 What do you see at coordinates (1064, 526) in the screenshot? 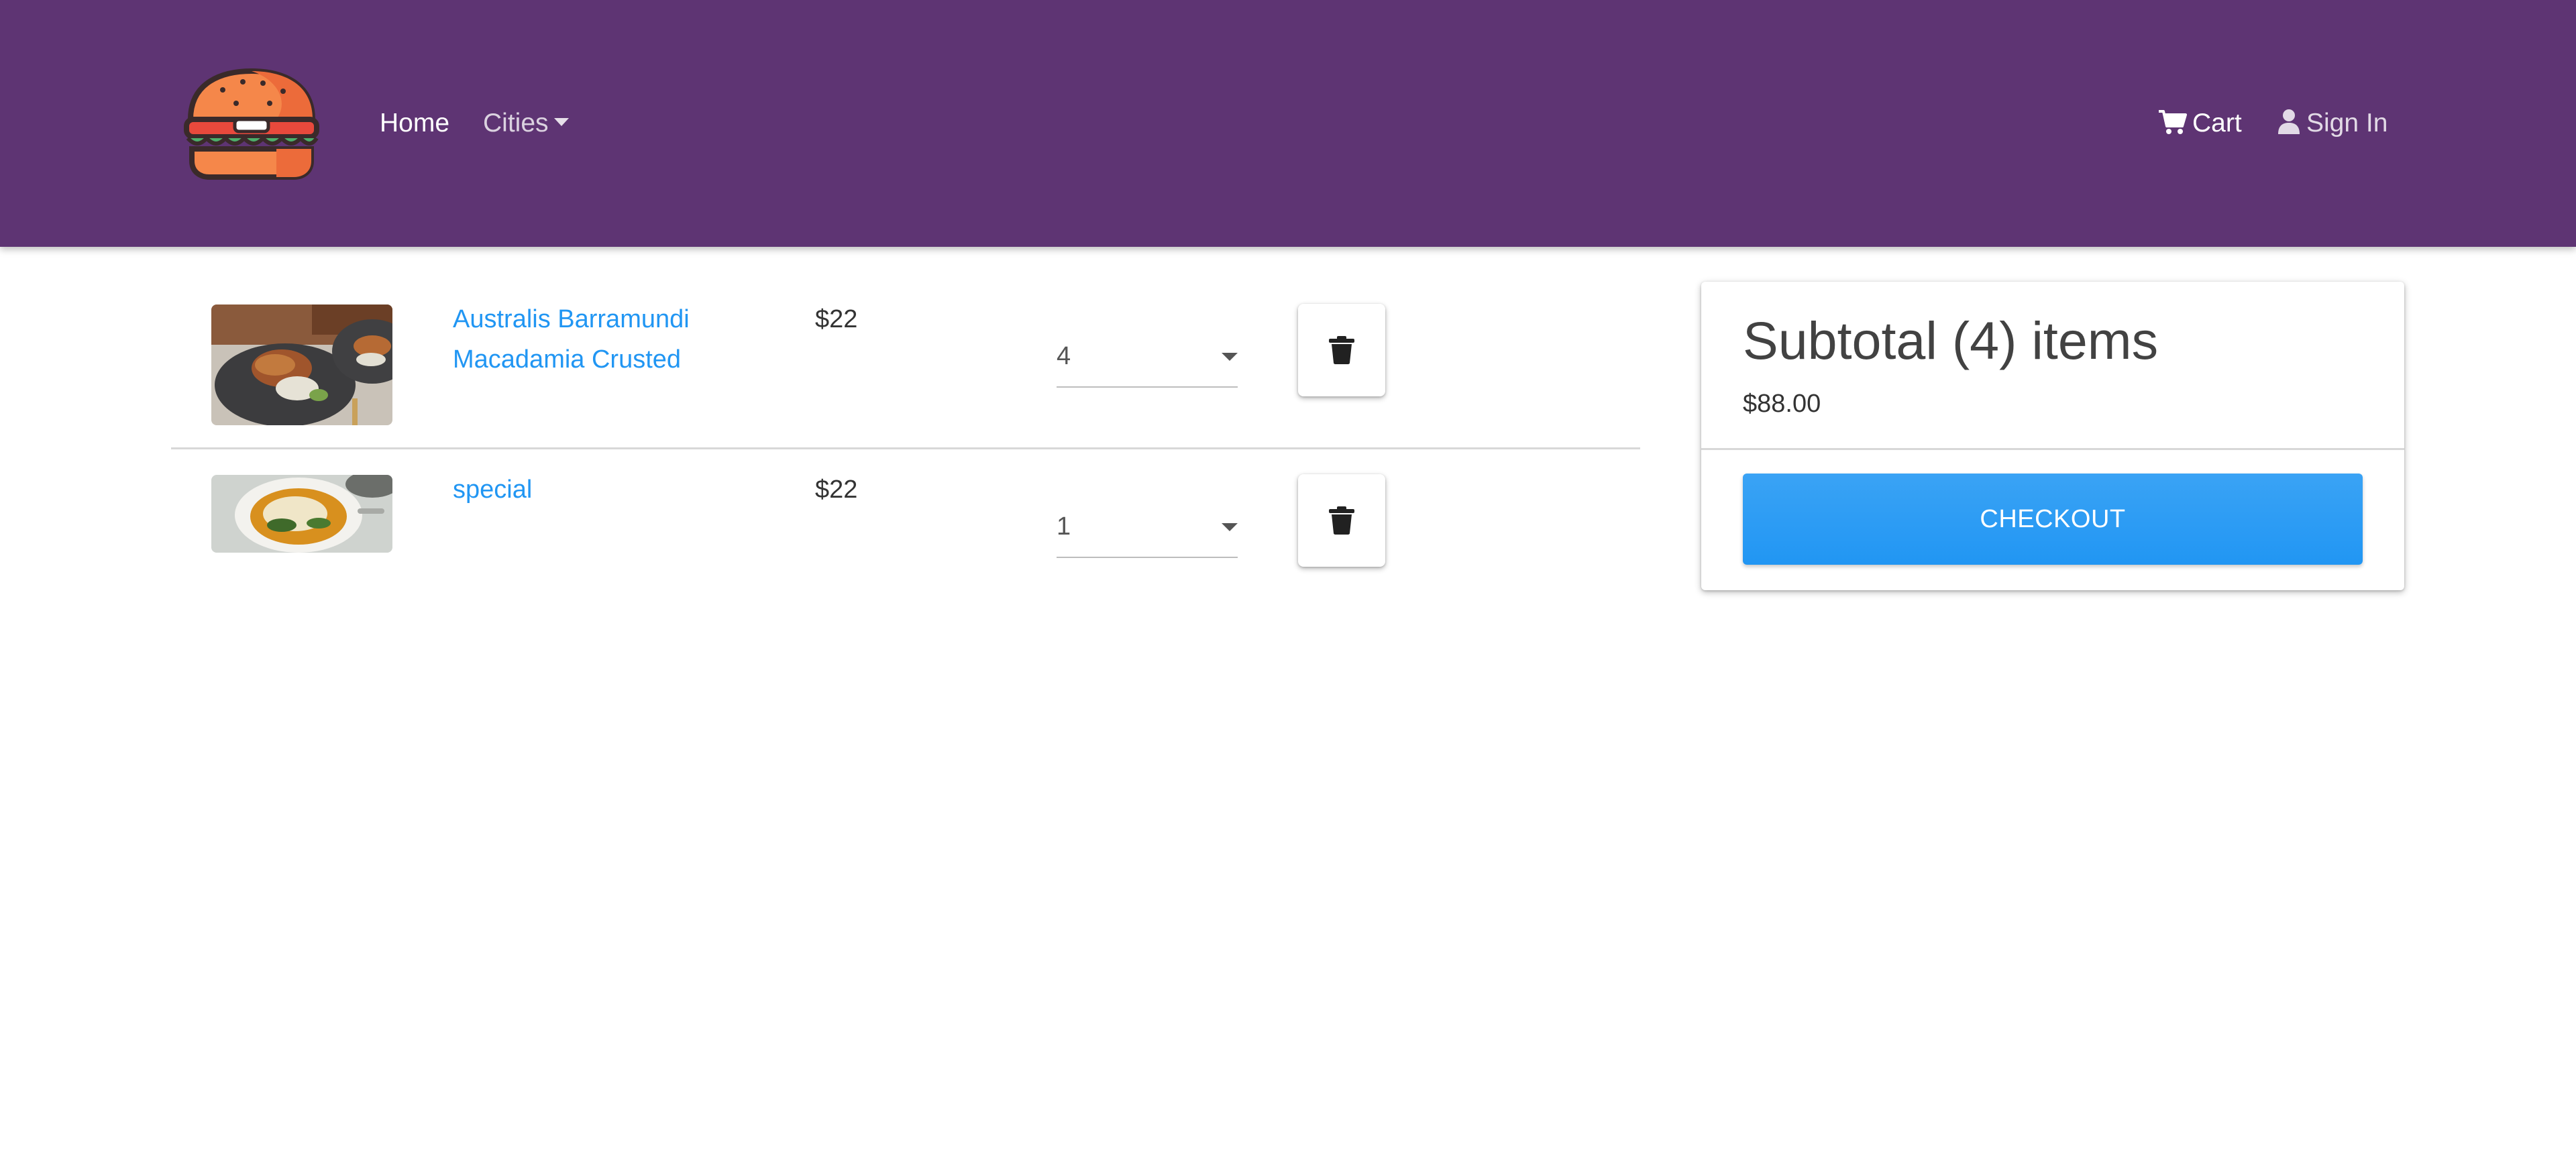
I see `quantity-value: 1` at bounding box center [1064, 526].